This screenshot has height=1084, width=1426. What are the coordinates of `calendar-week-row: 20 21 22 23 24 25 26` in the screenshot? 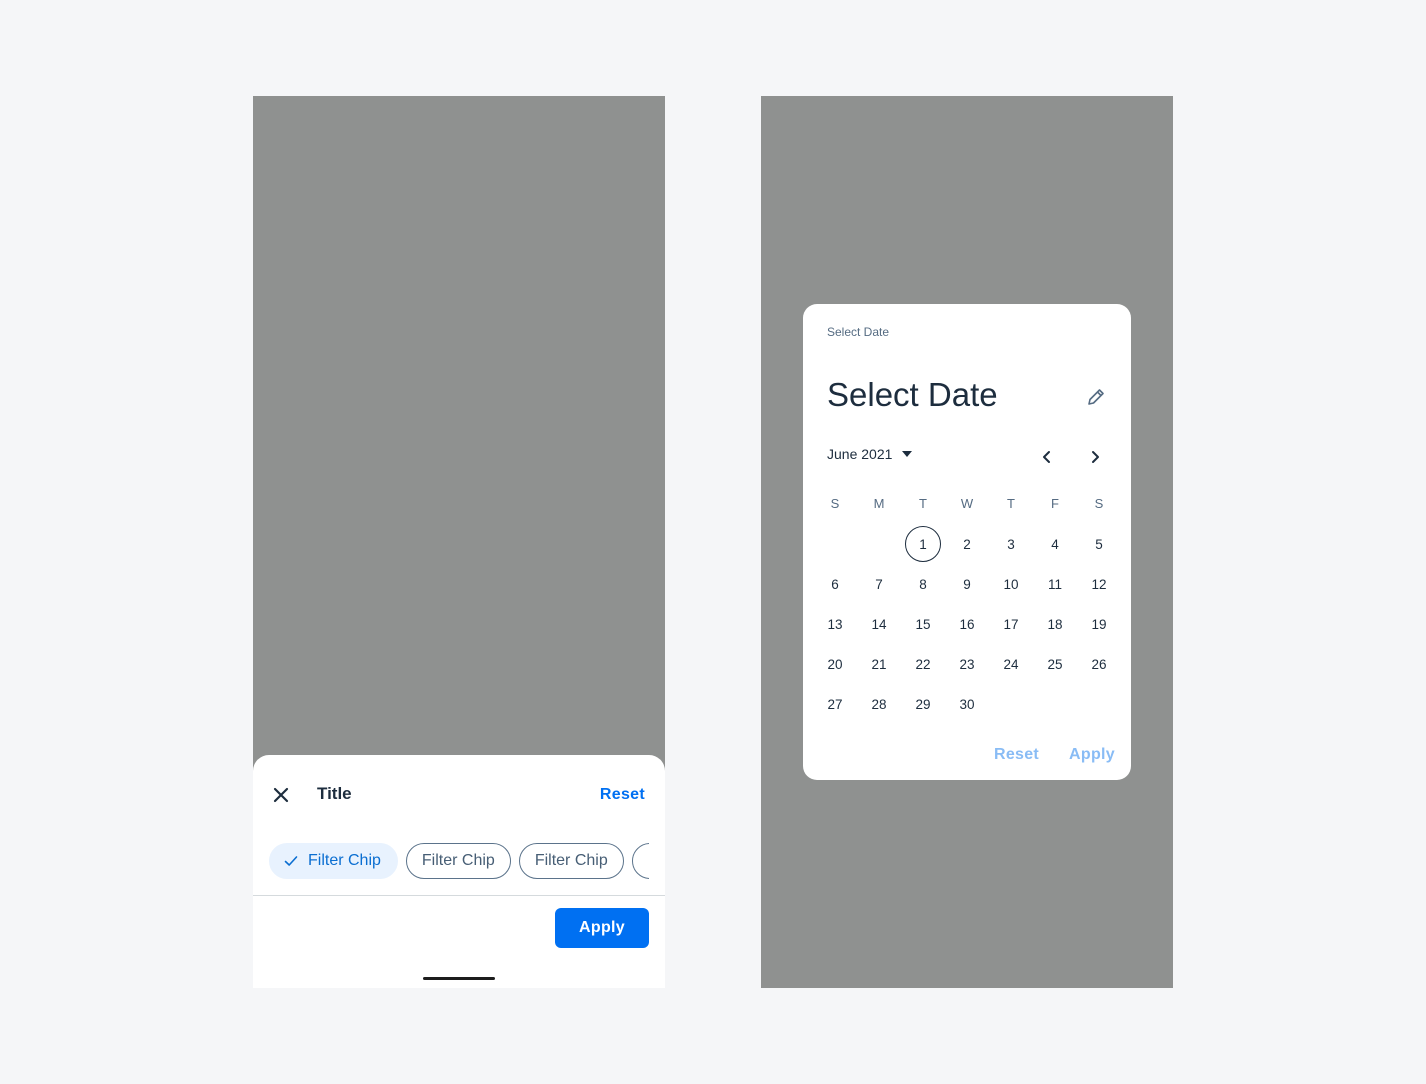 It's located at (967, 664).